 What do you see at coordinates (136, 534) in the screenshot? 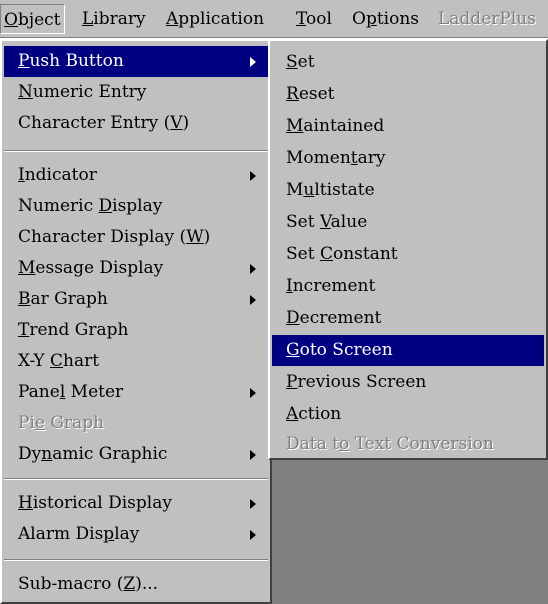
I see `object-item-alarm-display: Alarm Display` at bounding box center [136, 534].